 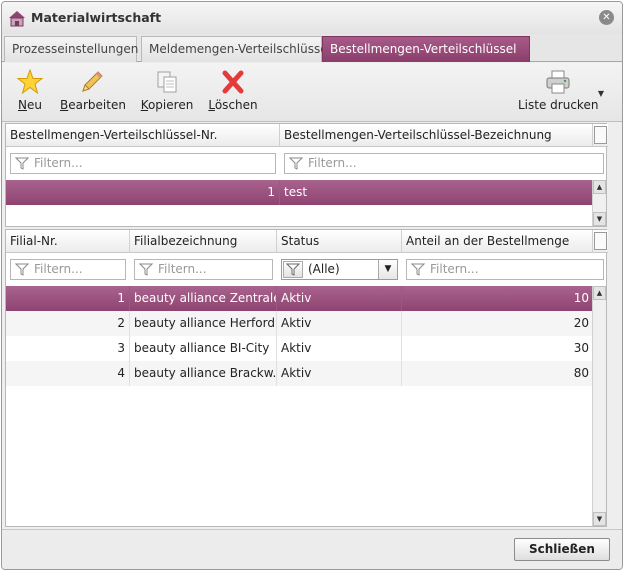 What do you see at coordinates (68, 241) in the screenshot?
I see `column-header-branch-nr: Filial-Nr.` at bounding box center [68, 241].